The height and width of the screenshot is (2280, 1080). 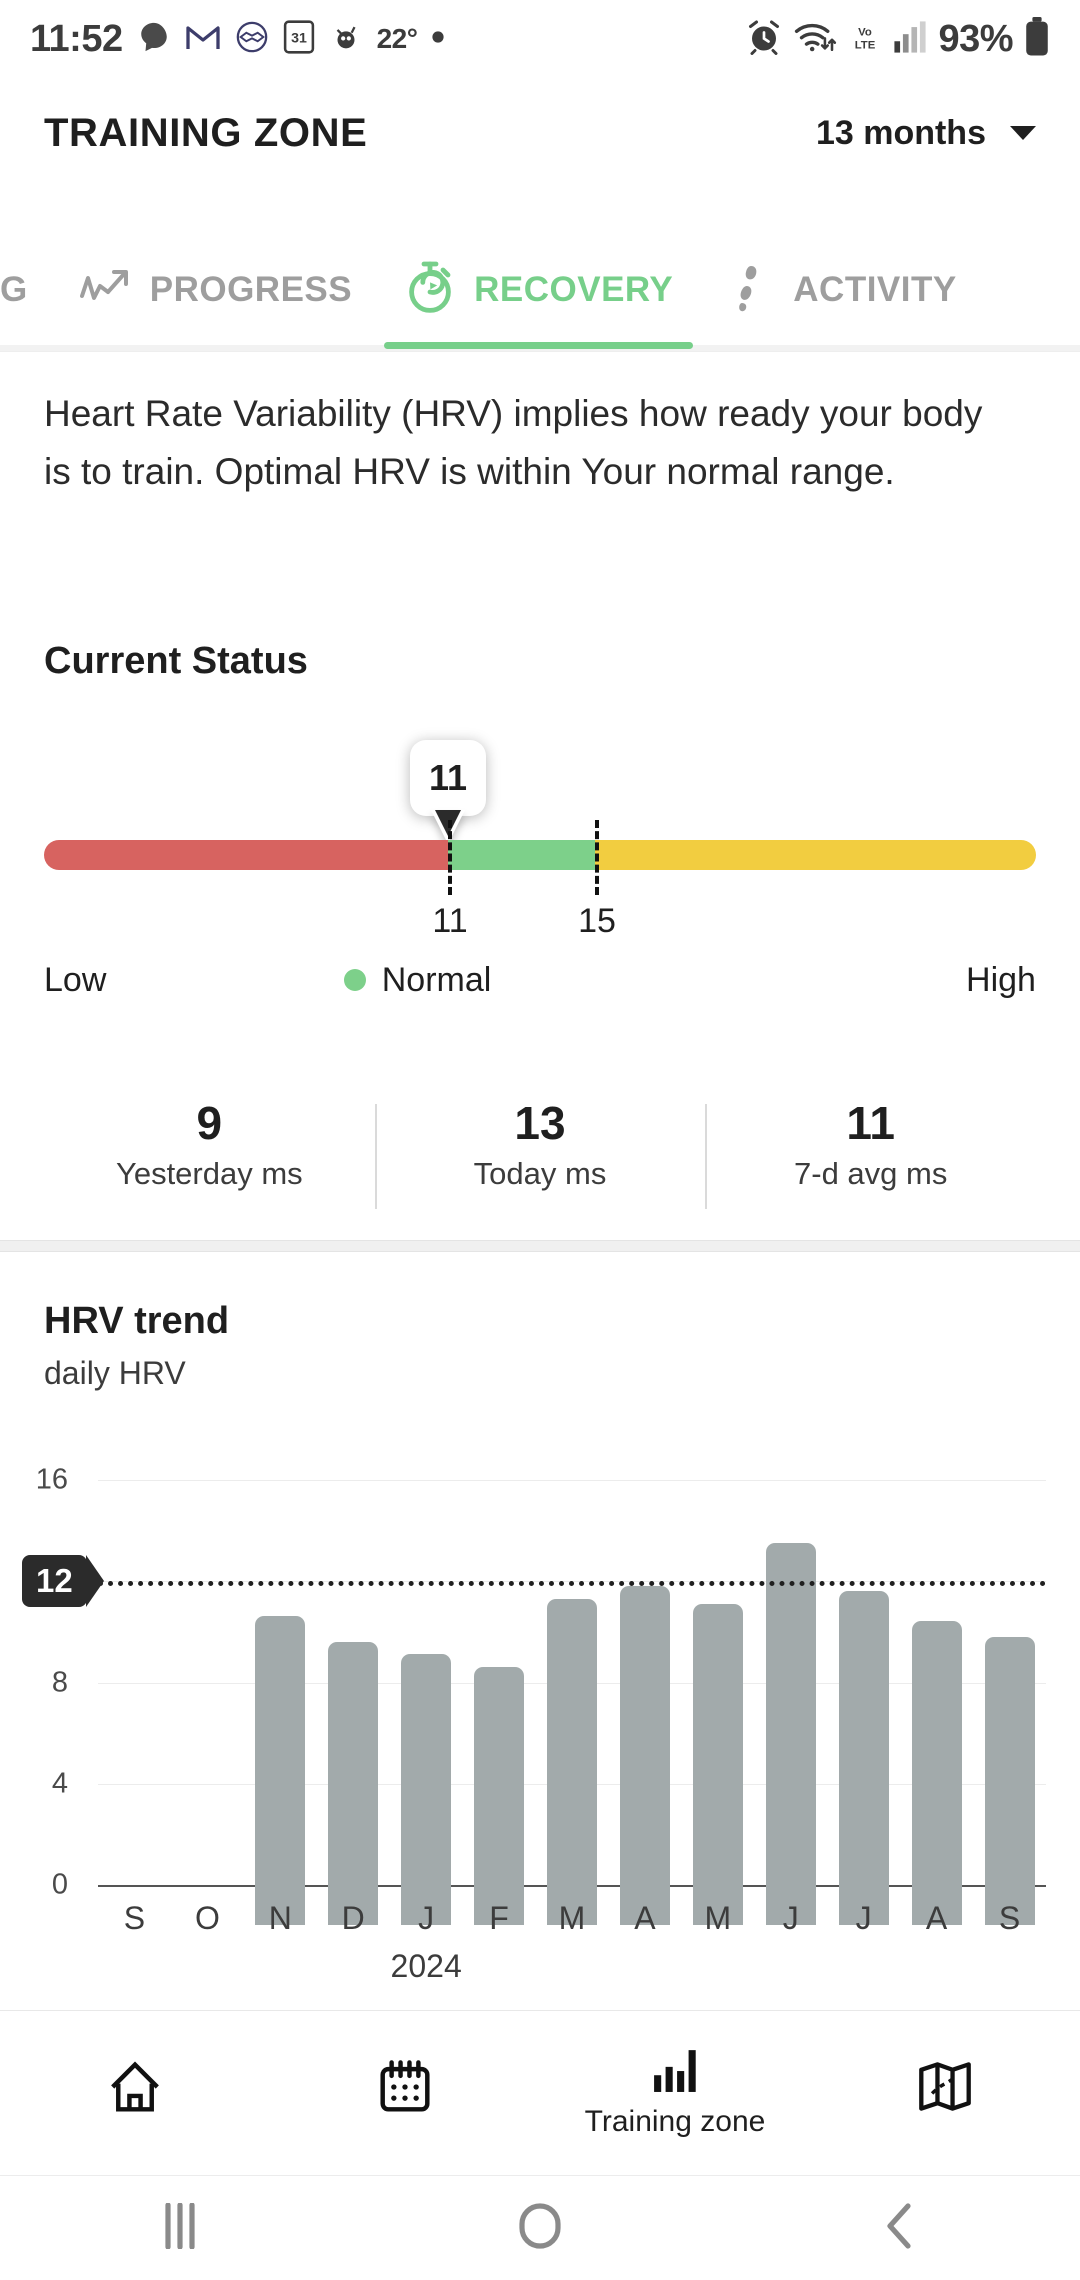 I want to click on battery-percent: 93%, so click(x=975, y=38).